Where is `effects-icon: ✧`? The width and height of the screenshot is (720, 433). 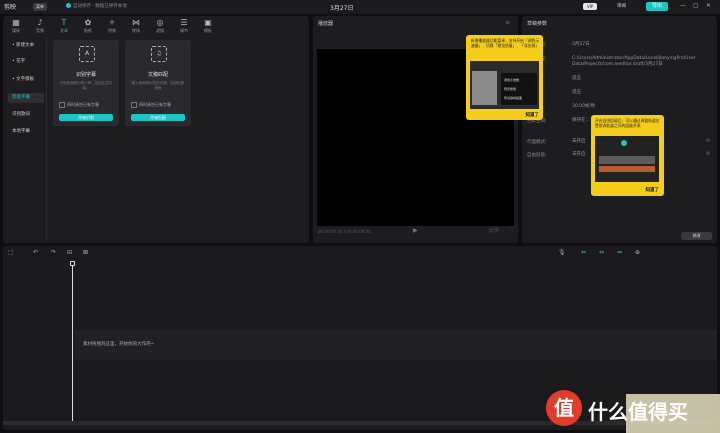 effects-icon: ✧ is located at coordinates (112, 22).